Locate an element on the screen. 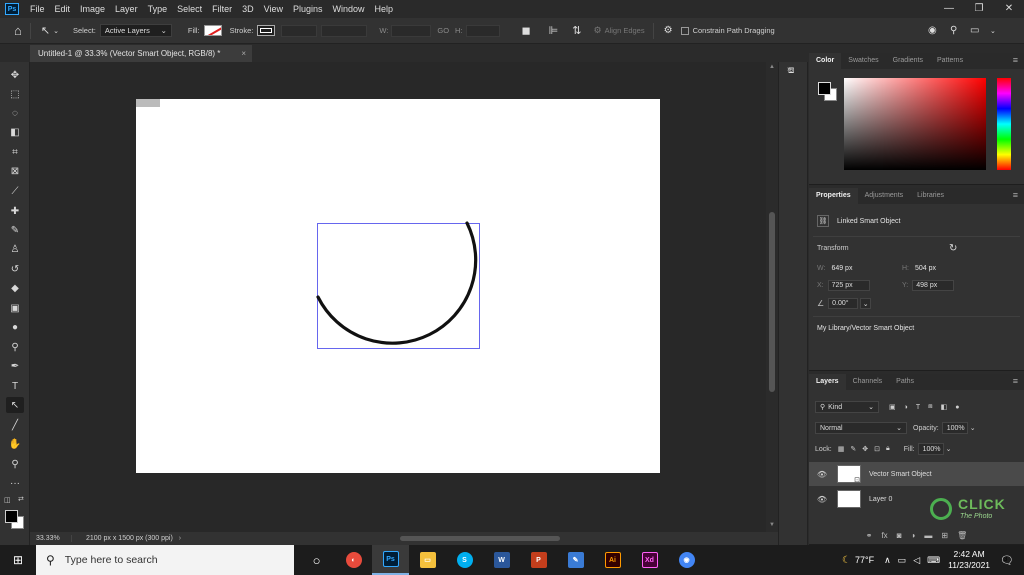 The image size is (1024, 575). filter-toggle-icon: ● is located at coordinates (957, 407).